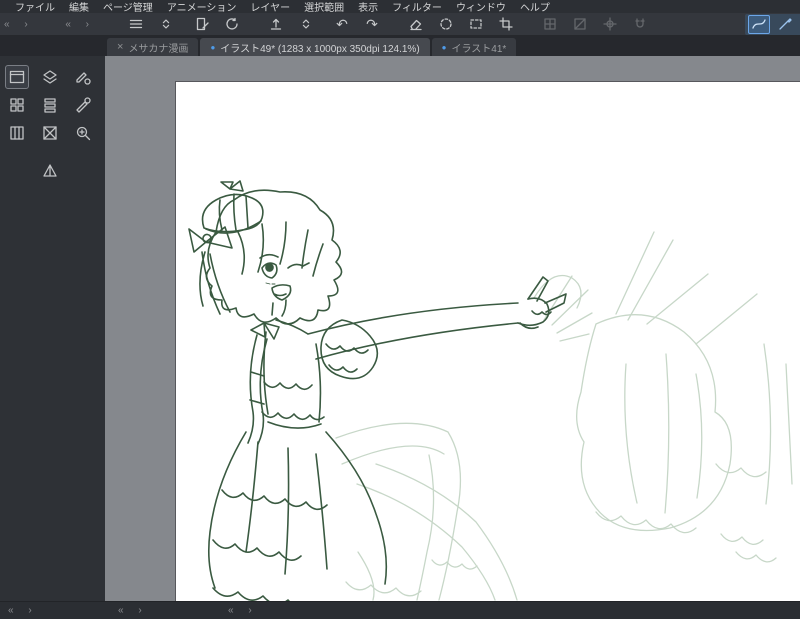 This screenshot has height=619, width=800. Describe the element at coordinates (372, 24) in the screenshot. I see `redo-icon: ↷` at that location.